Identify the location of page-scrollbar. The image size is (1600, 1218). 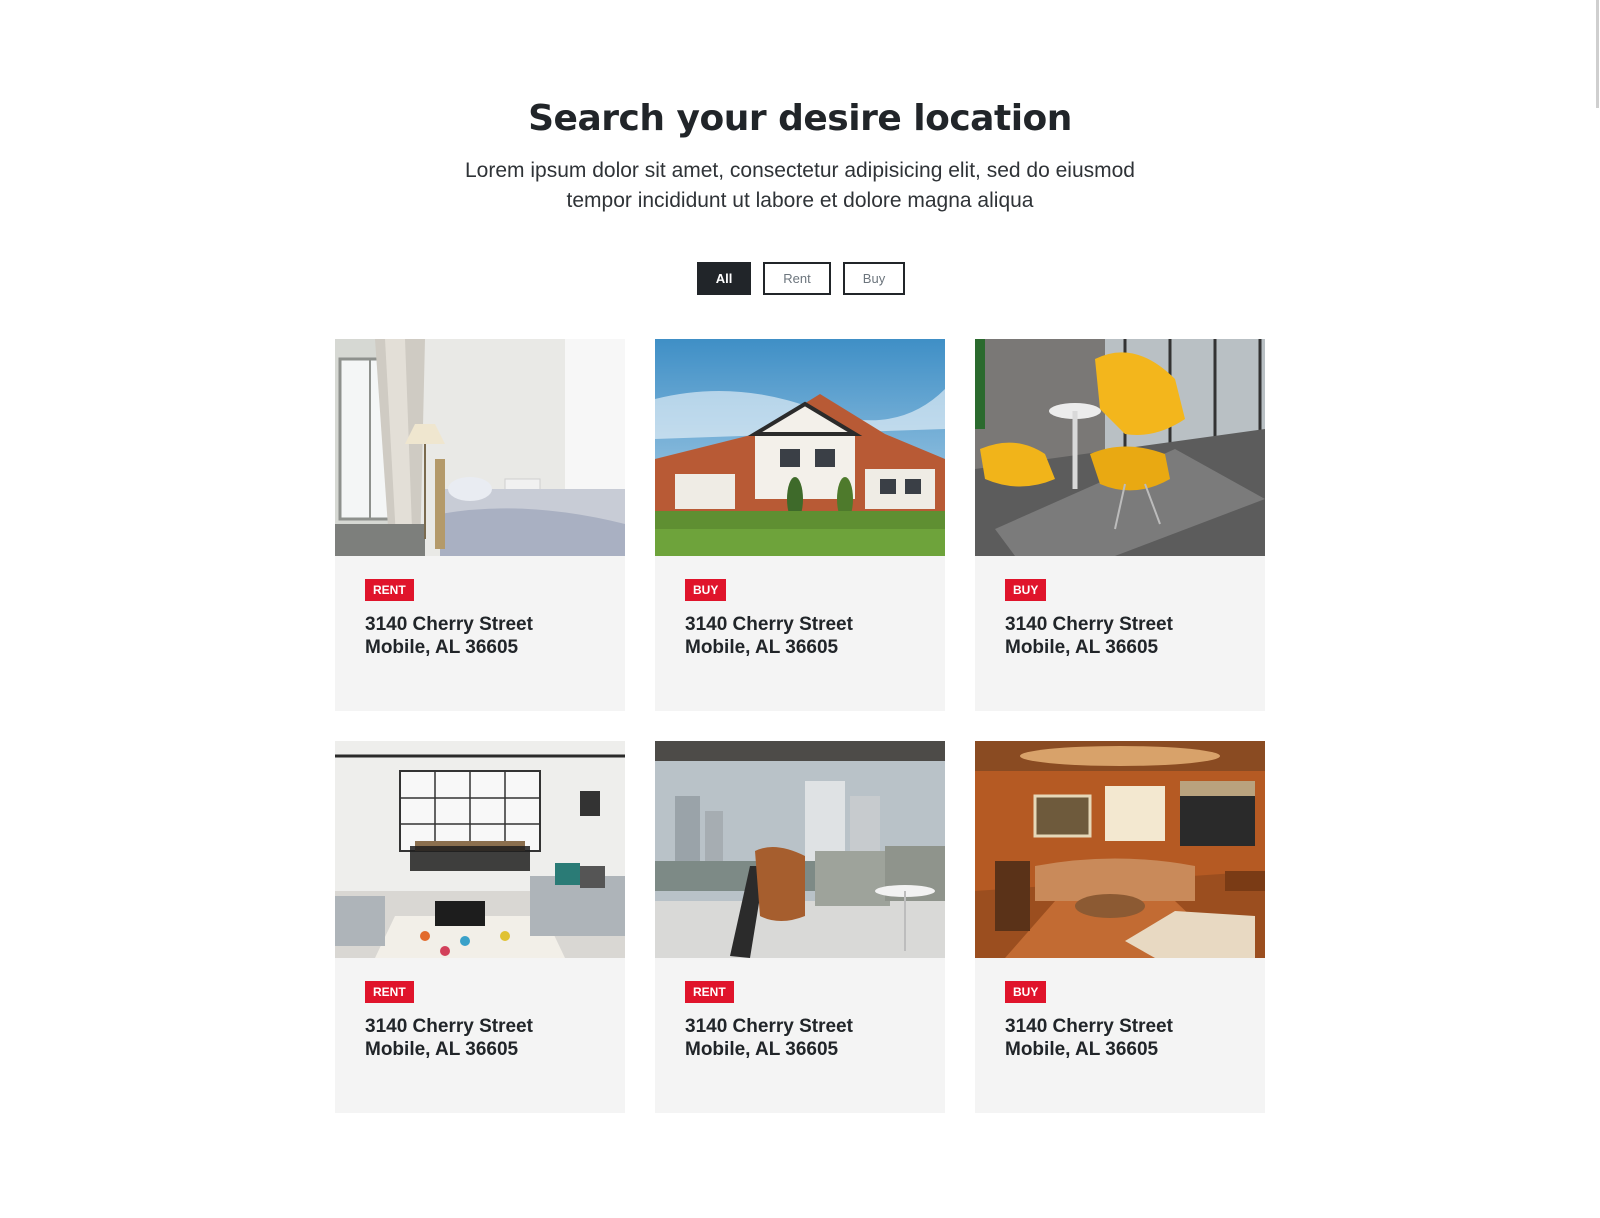
(1596, 609).